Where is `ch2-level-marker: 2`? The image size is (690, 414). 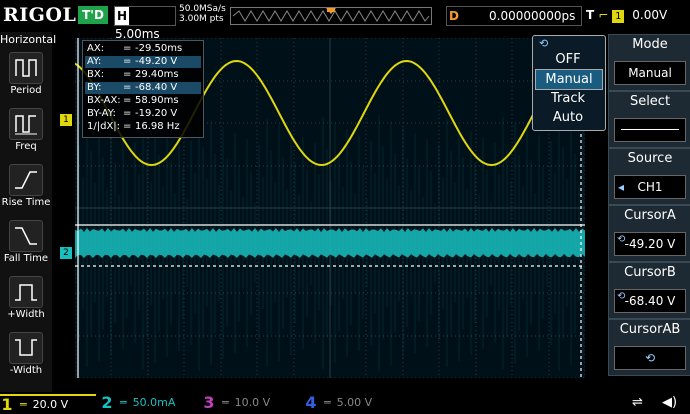 ch2-level-marker: 2 is located at coordinates (66, 253).